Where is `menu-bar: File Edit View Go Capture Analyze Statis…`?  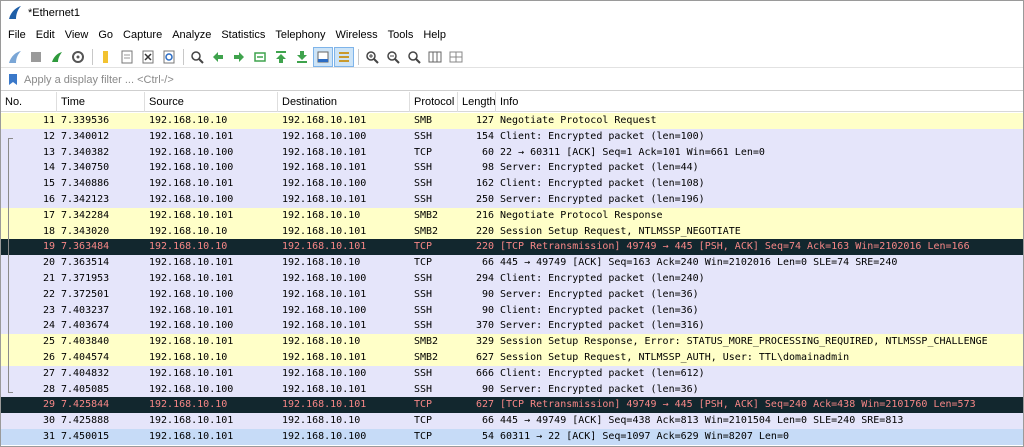
menu-bar: File Edit View Go Capture Analyze Statis… is located at coordinates (512, 35).